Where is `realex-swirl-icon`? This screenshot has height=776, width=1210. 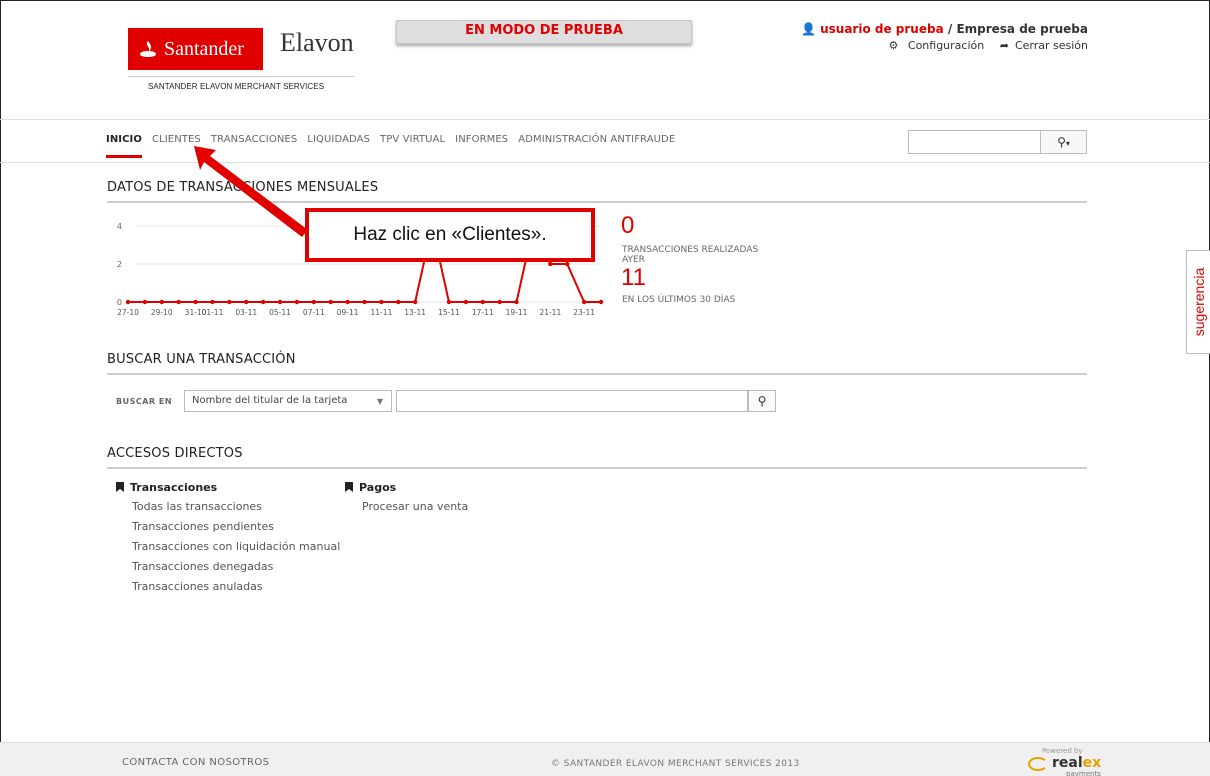
realex-swirl-icon is located at coordinates (1038, 764).